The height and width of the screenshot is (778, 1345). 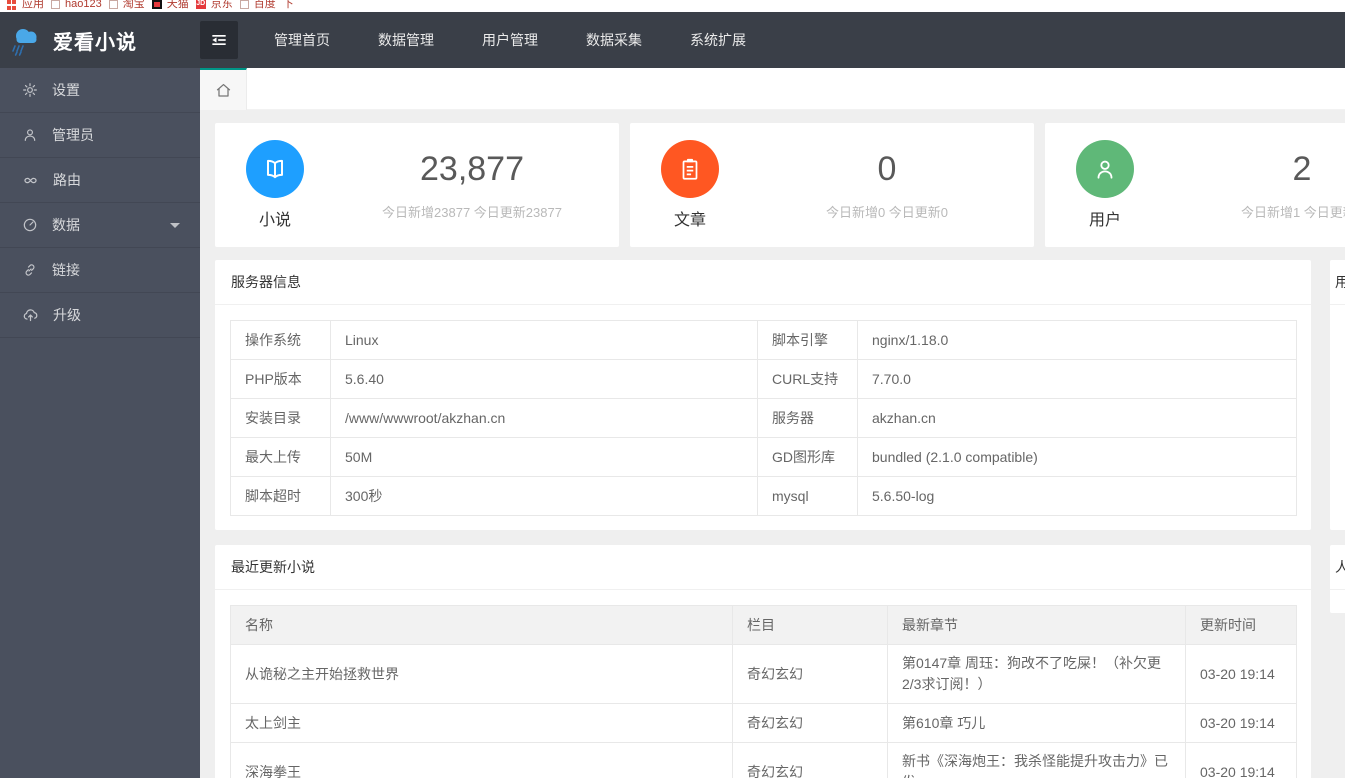 I want to click on browser-bookmarks-bar: 应用 hao123 淘宝 天猫 JD 京东 百度 下, so click(x=672, y=6).